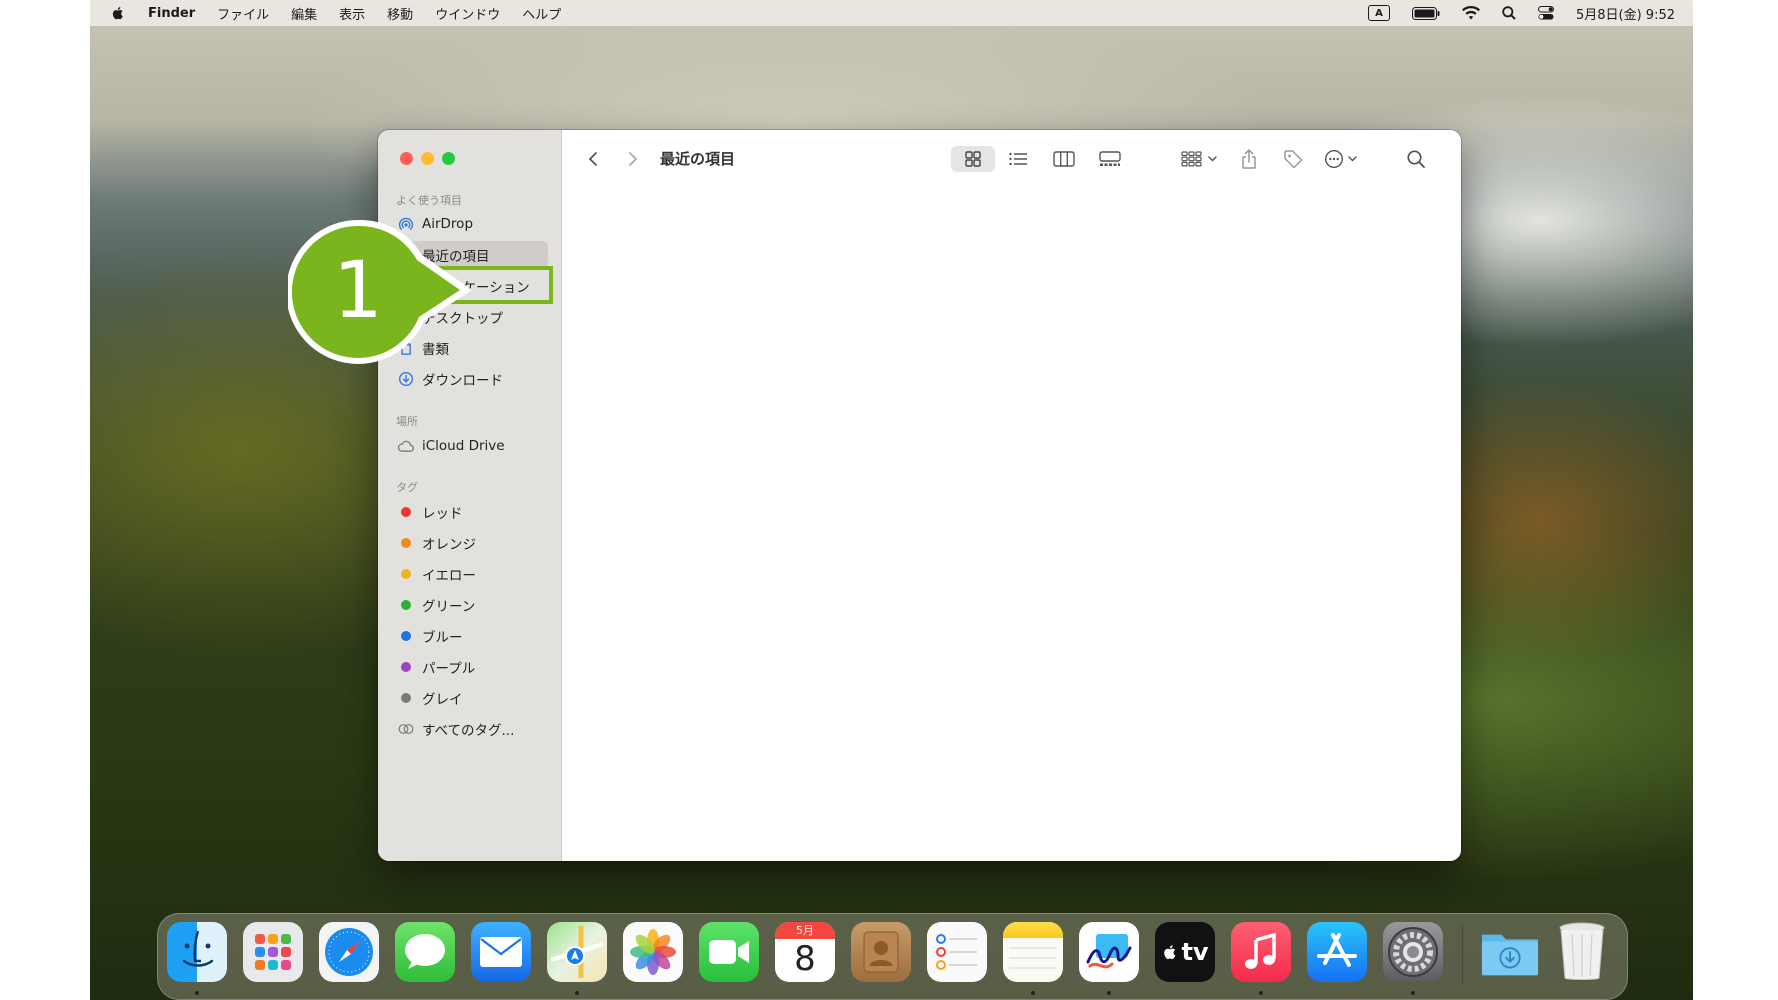 The width and height of the screenshot is (1778, 1000). I want to click on sidebar-item-label: パープル, so click(449, 669).